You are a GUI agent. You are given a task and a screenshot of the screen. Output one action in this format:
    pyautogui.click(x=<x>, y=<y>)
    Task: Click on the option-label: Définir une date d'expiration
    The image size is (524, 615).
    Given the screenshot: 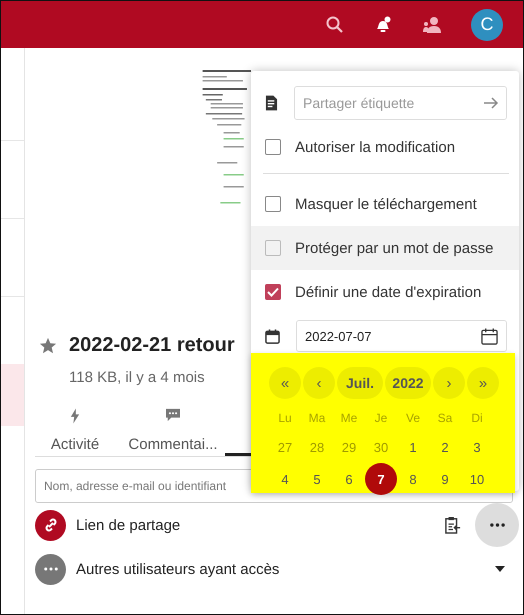 What is the action you would take?
    pyautogui.click(x=388, y=292)
    